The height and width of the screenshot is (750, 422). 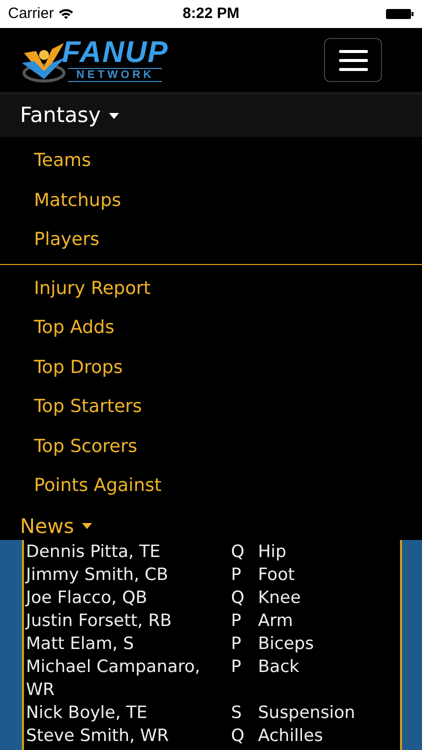 I want to click on clock-time: 8:22 PM, so click(x=211, y=14).